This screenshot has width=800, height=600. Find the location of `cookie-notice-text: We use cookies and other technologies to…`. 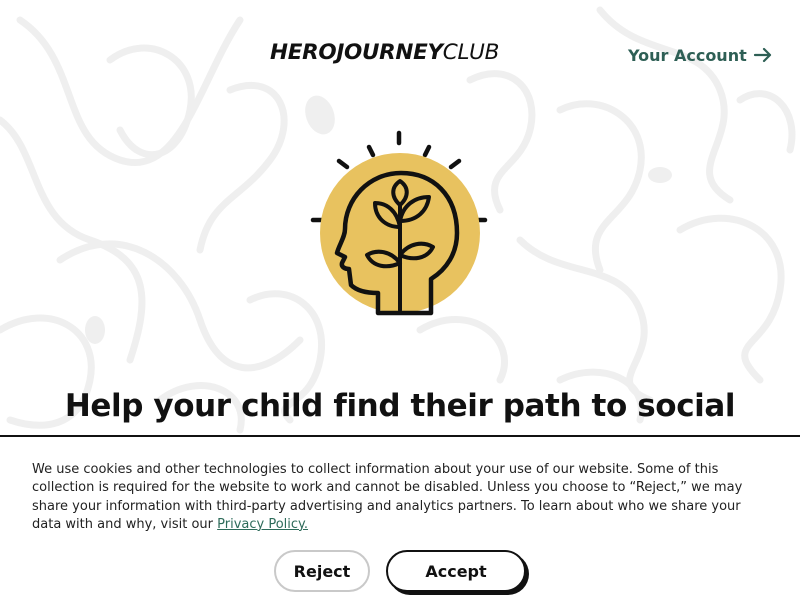

cookie-notice-text: We use cookies and other technologies to… is located at coordinates (400, 497).